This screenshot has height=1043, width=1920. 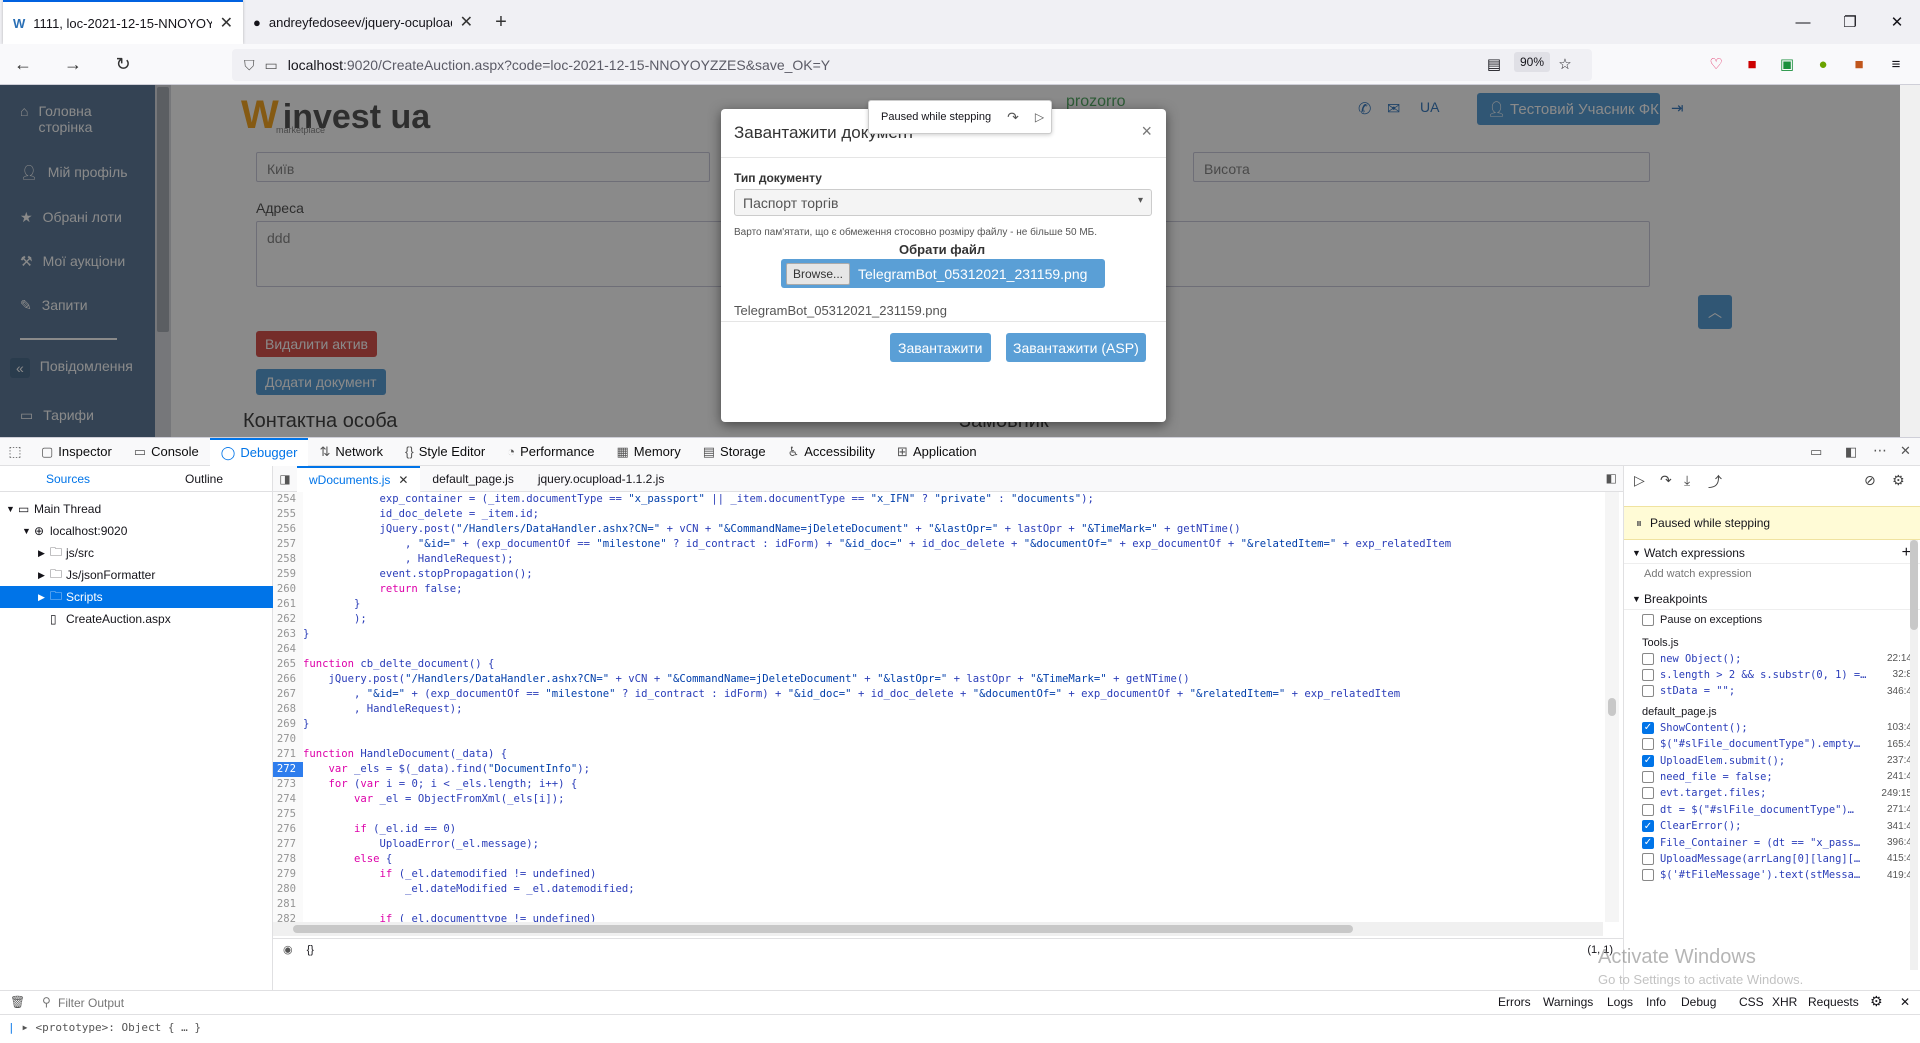 What do you see at coordinates (288, 814) in the screenshot?
I see `line-number: 275` at bounding box center [288, 814].